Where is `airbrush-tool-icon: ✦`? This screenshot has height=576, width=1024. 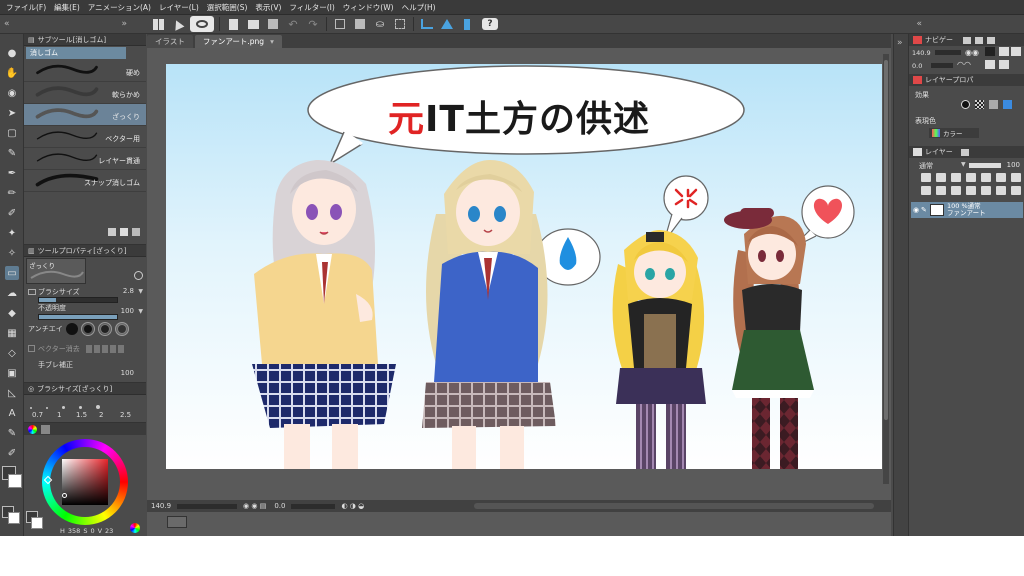 airbrush-tool-icon: ✦ is located at coordinates (12, 233).